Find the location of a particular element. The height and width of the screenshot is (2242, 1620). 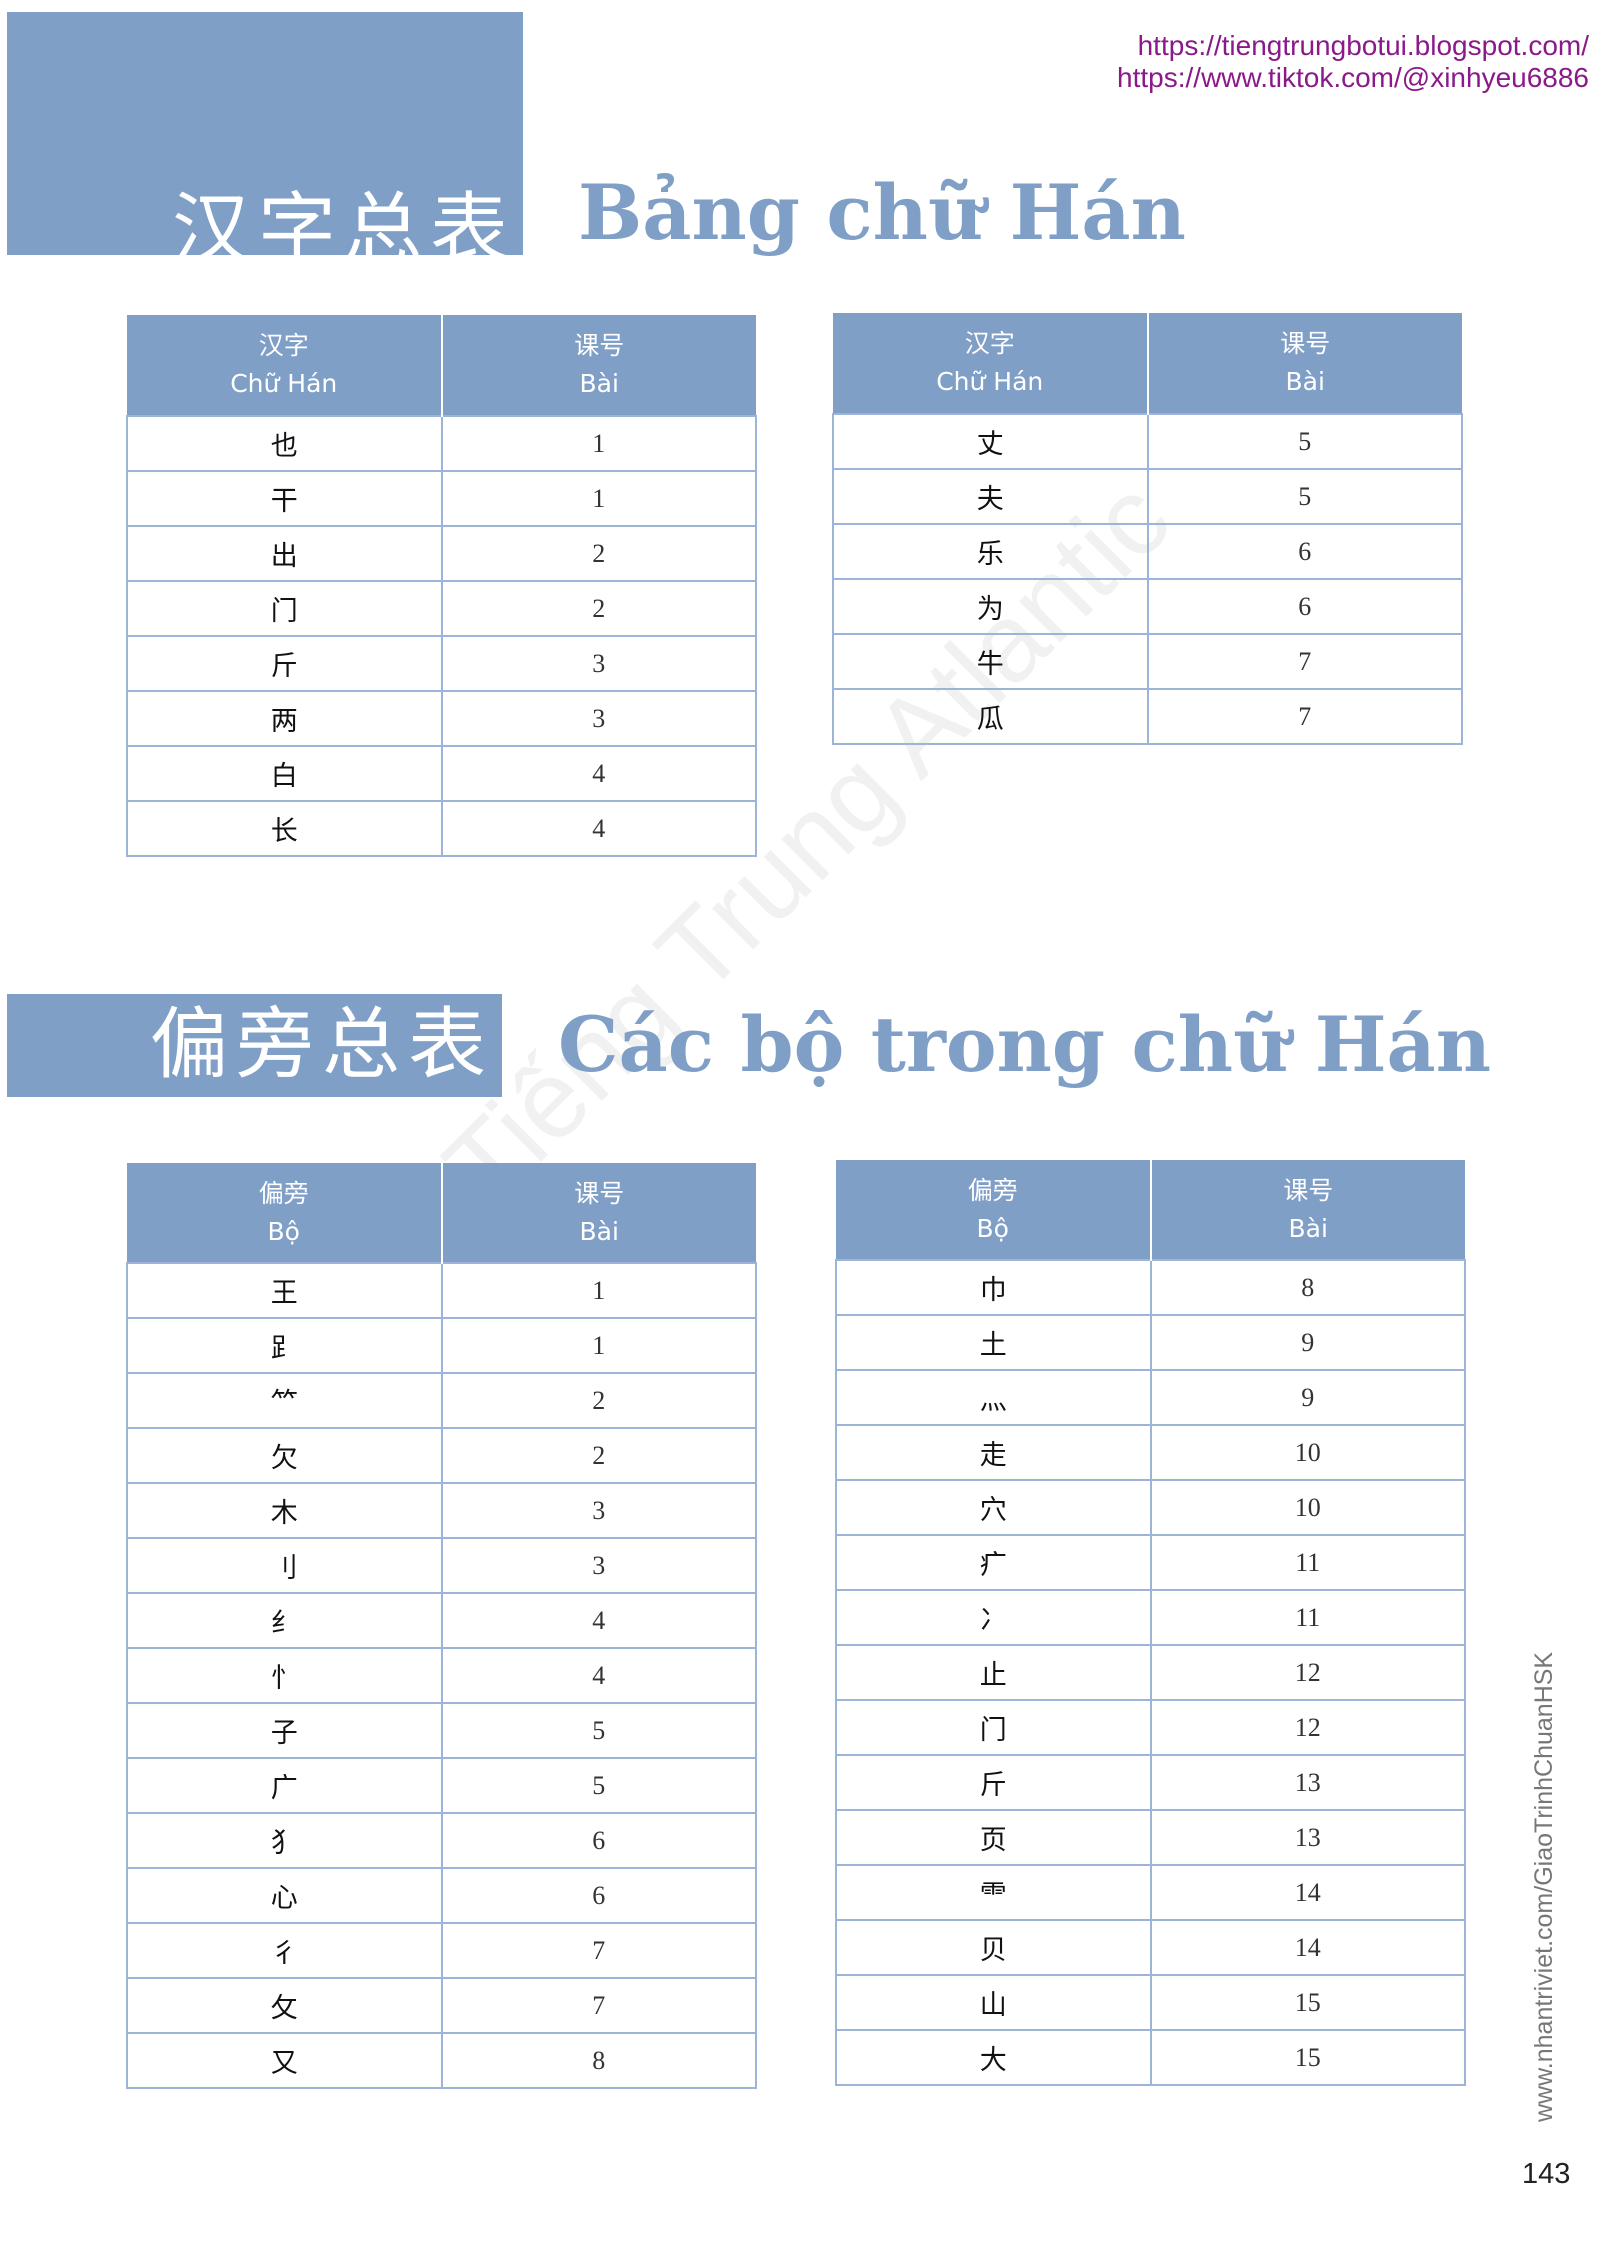

table-row: 乐6 is located at coordinates (1147, 551).